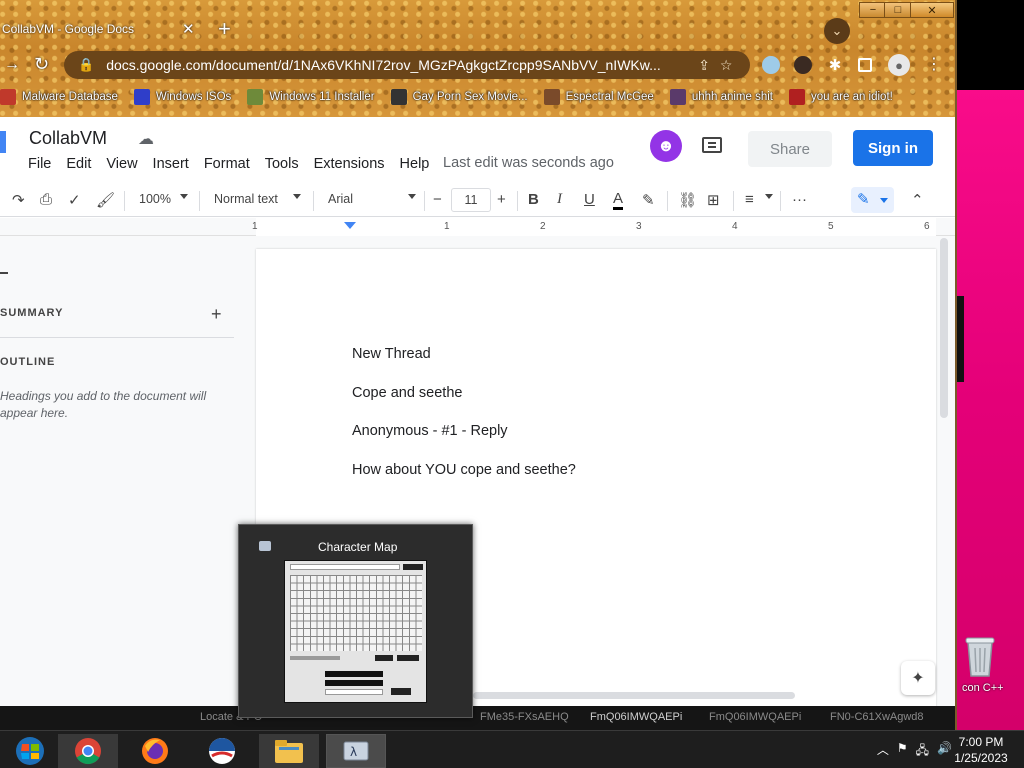  Describe the element at coordinates (471, 200) in the screenshot. I see `font-size-input: 11` at that location.